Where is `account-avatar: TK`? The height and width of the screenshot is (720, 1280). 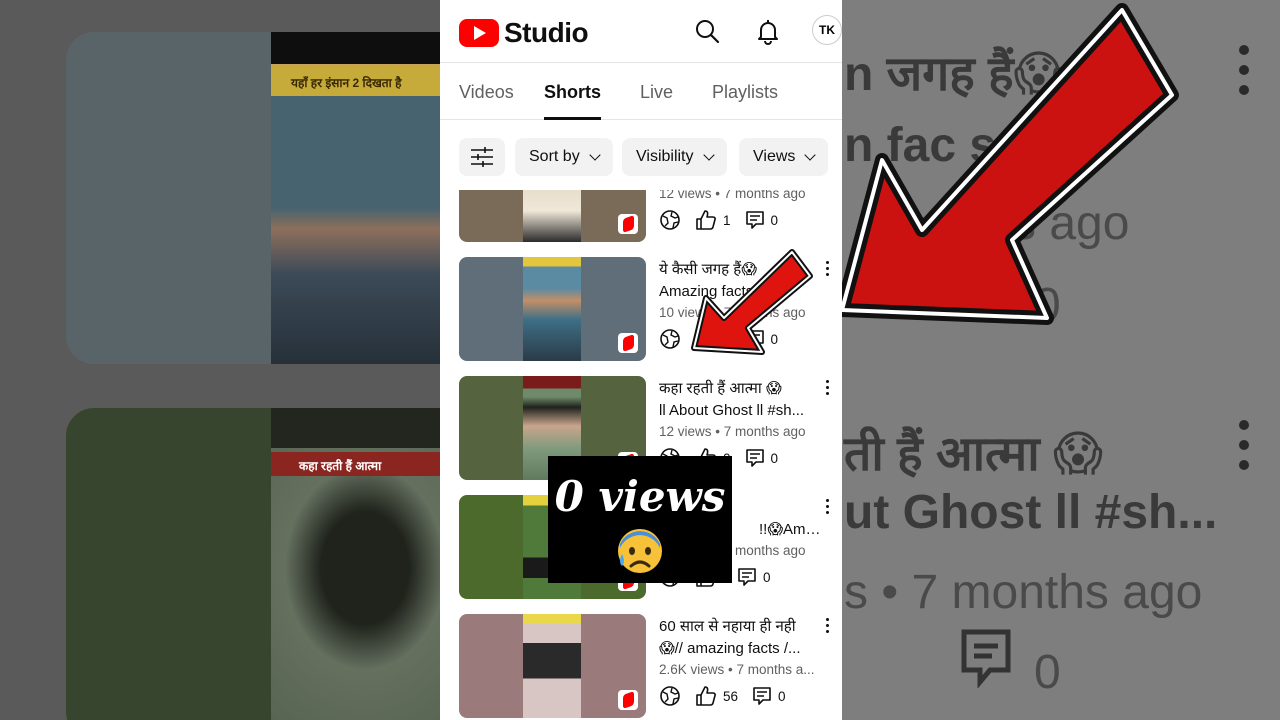
account-avatar: TK is located at coordinates (827, 30).